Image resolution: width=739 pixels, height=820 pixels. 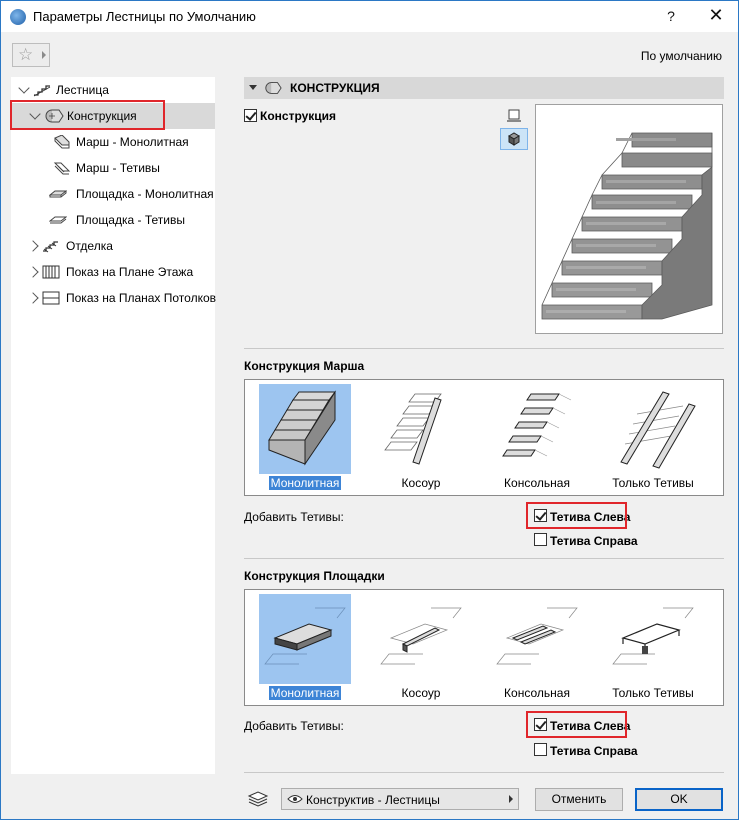 I want to click on favorites-button: ☆, so click(x=31, y=55).